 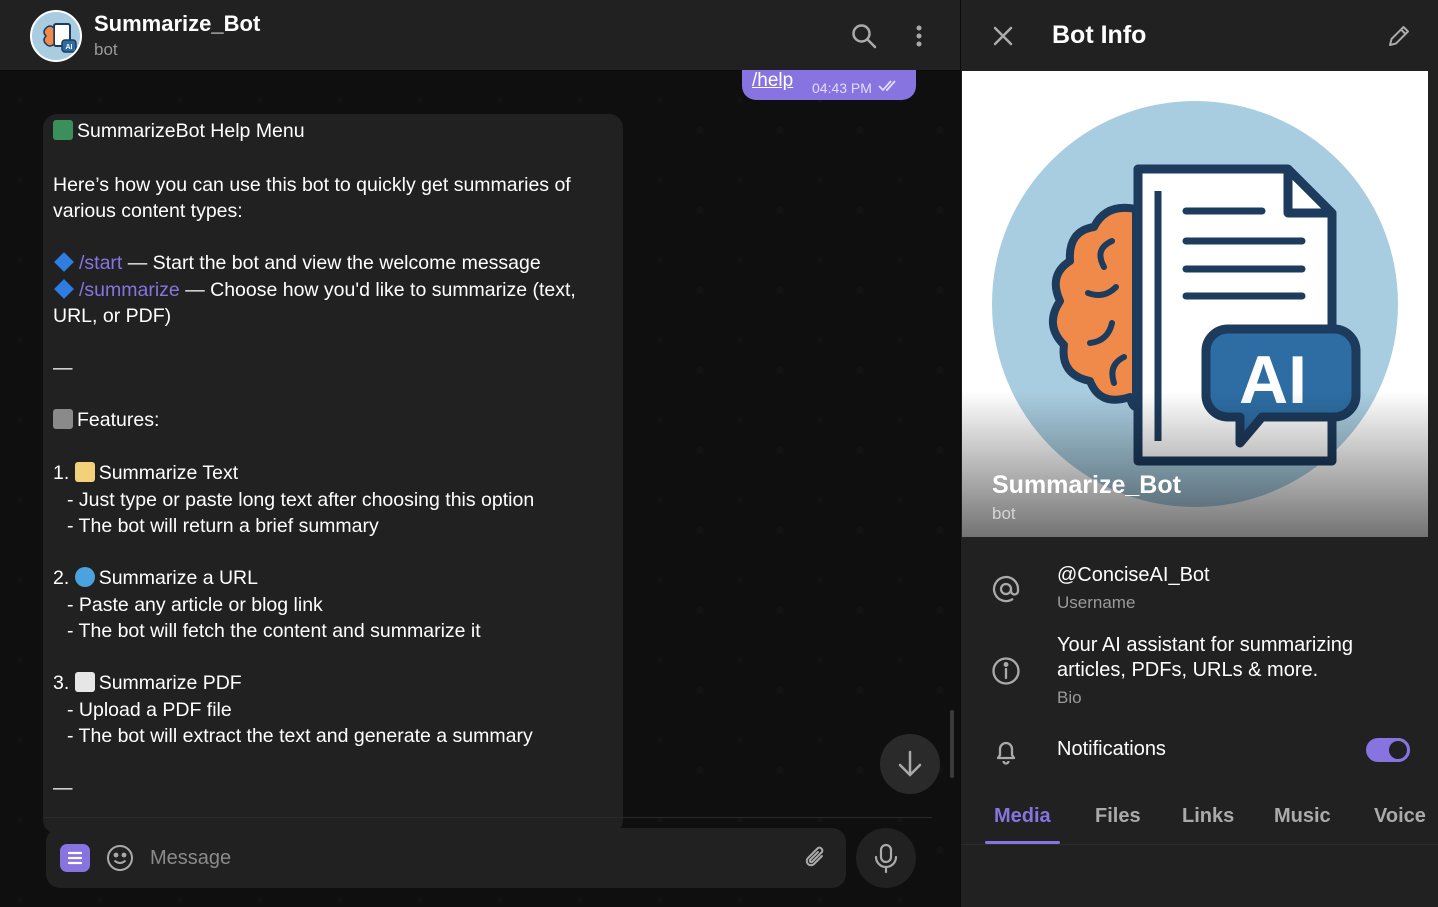 I want to click on message-composer, so click(x=446, y=858).